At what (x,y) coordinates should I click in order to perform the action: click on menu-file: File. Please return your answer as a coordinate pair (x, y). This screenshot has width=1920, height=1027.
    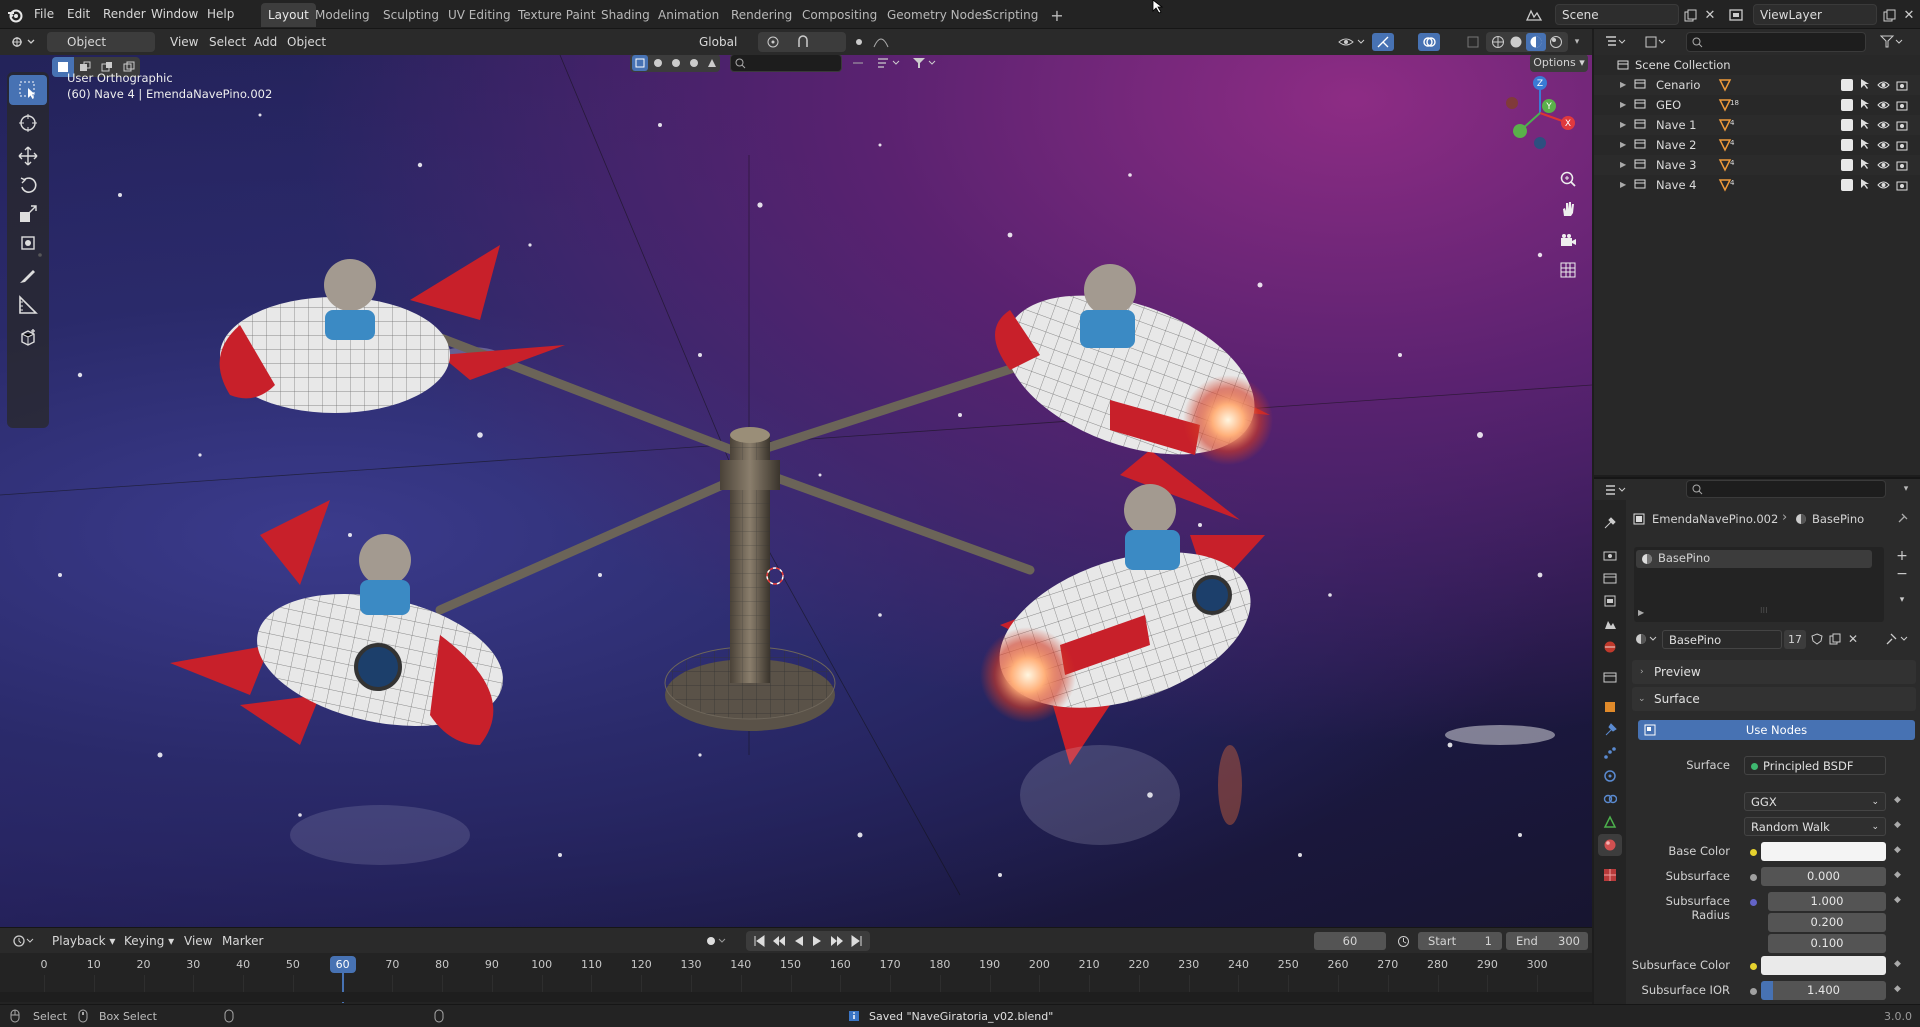
    Looking at the image, I should click on (44, 14).